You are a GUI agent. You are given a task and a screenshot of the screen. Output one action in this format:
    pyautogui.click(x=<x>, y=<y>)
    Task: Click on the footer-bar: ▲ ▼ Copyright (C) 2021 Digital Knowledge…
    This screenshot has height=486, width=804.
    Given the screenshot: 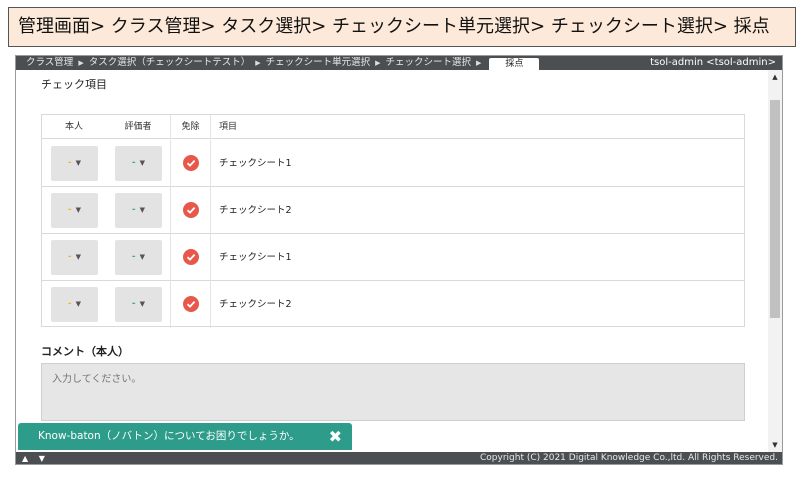 What is the action you would take?
    pyautogui.click(x=399, y=458)
    